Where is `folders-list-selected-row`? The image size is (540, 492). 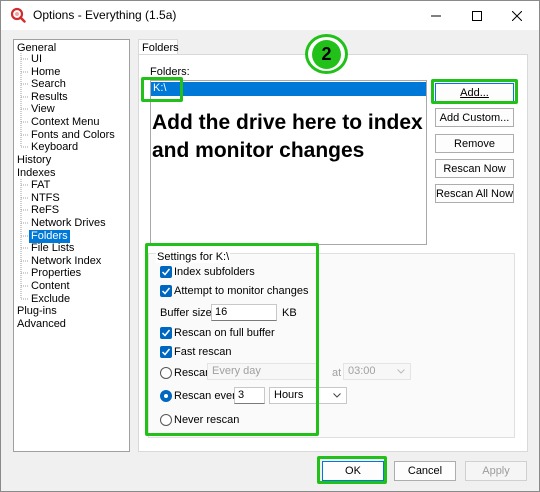 folders-list-selected-row is located at coordinates (288, 89).